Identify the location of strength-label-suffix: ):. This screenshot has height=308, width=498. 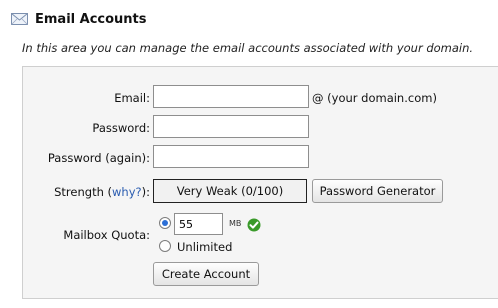
(145, 192).